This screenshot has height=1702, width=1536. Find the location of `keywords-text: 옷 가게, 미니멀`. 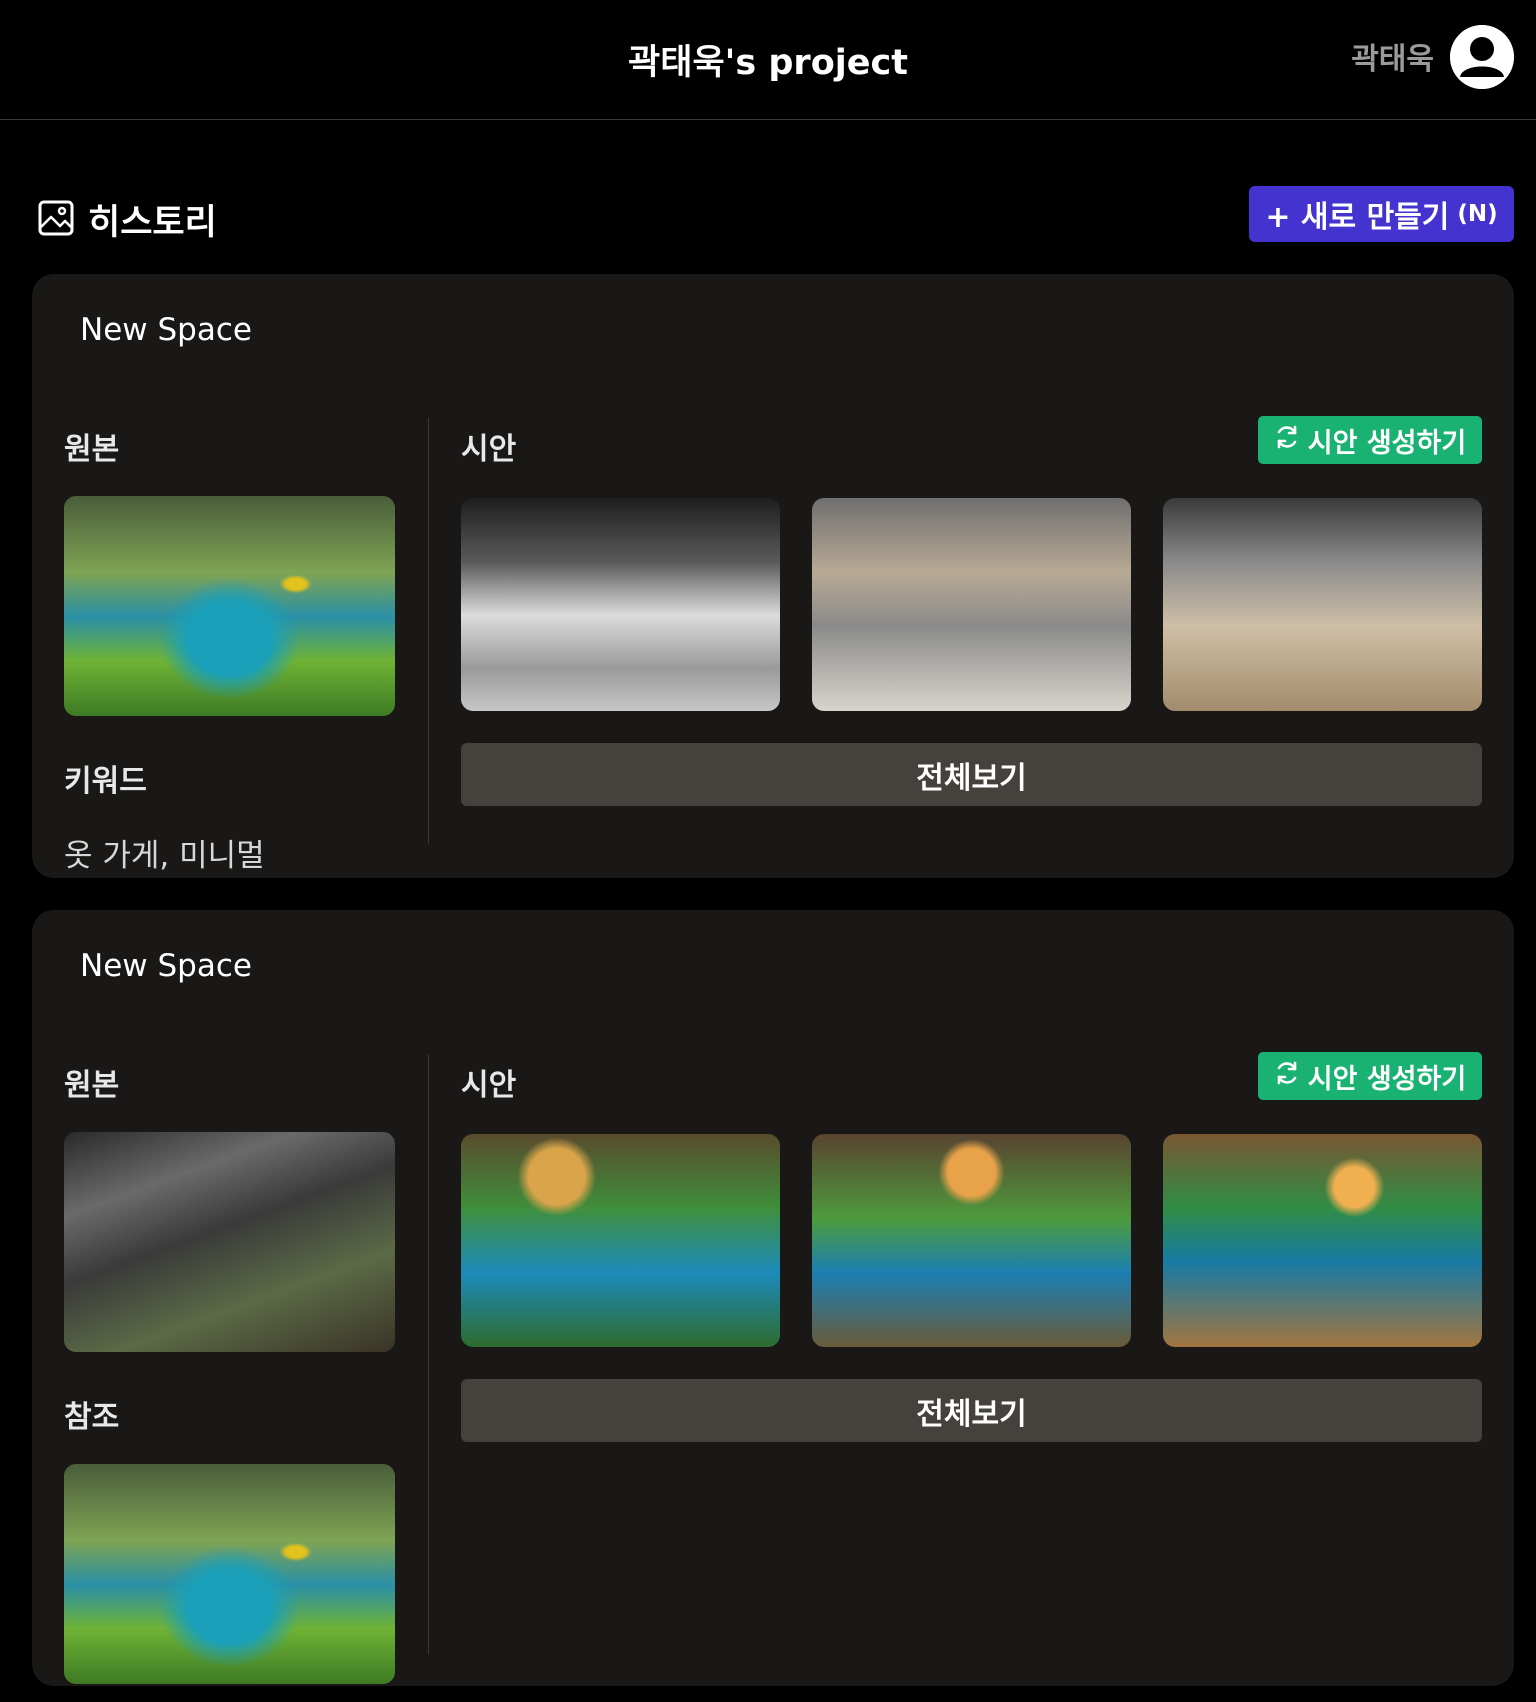

keywords-text: 옷 가게, 미니멀 is located at coordinates (164, 856).